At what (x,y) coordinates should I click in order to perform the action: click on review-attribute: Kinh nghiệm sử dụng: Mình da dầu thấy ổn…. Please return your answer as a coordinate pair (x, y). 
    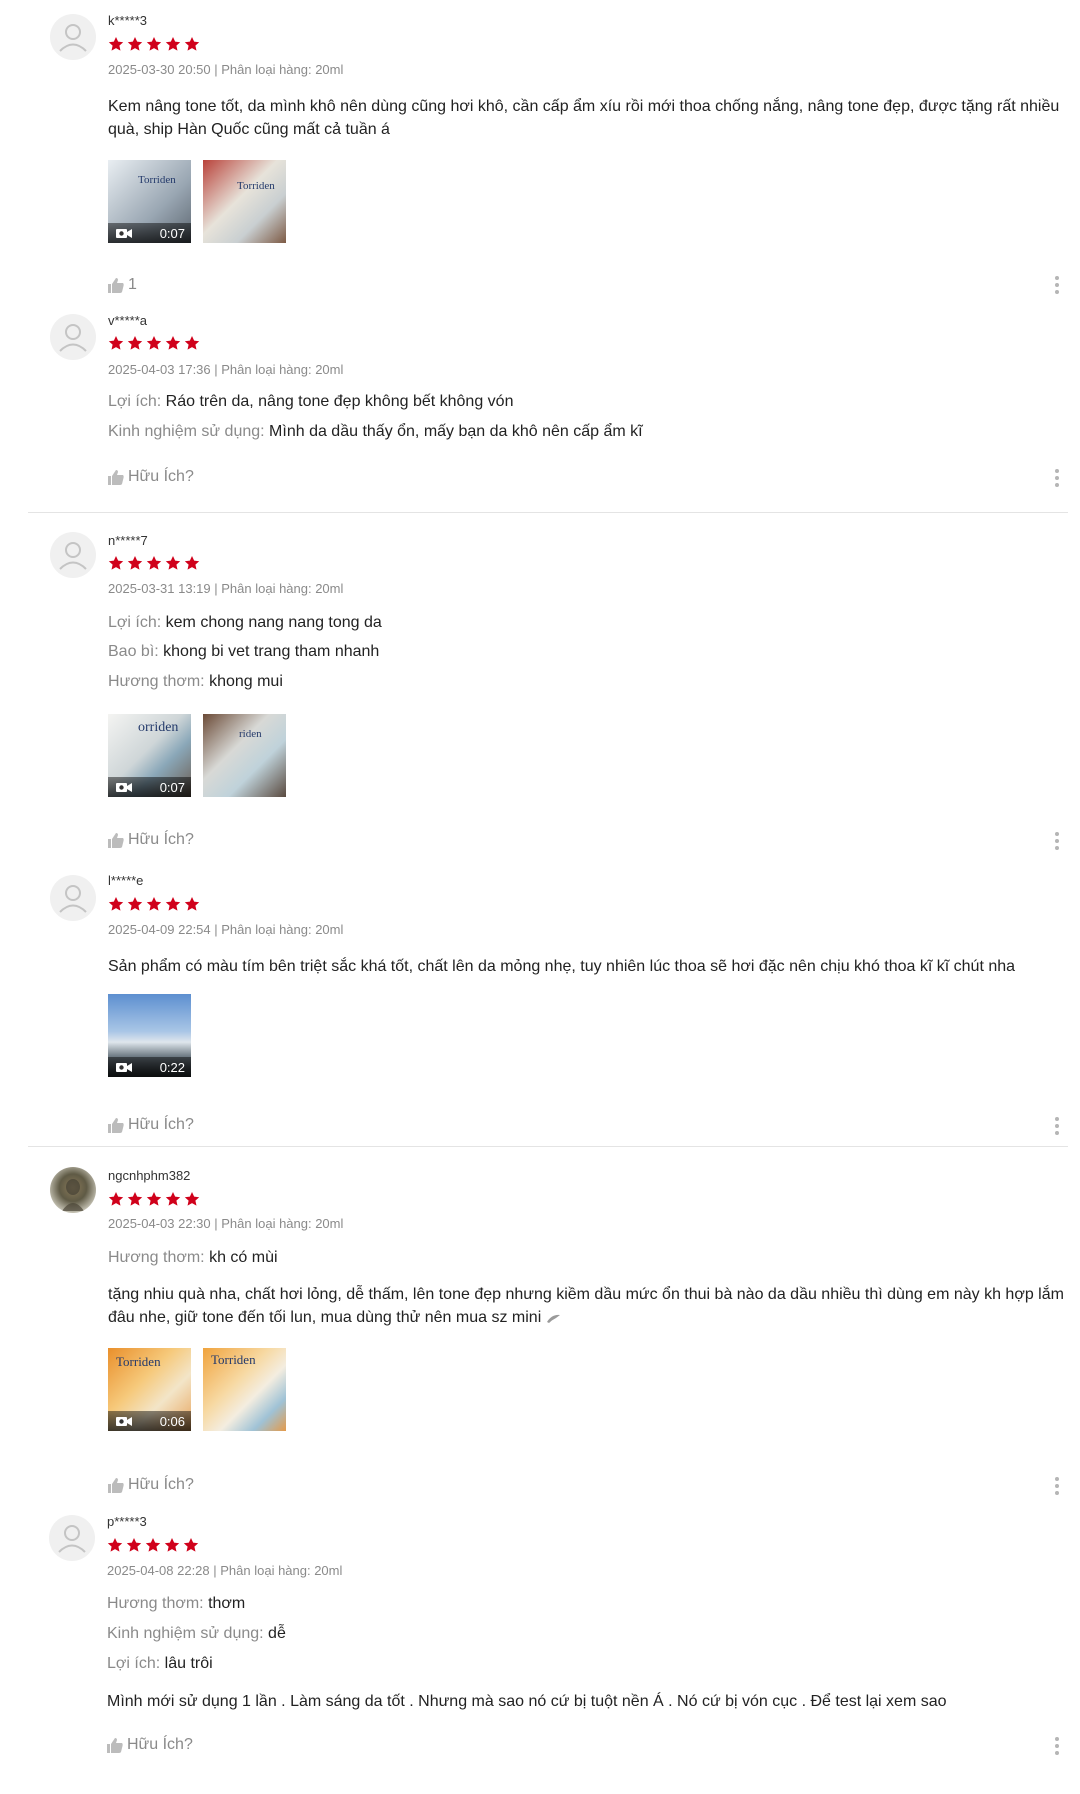
    Looking at the image, I should click on (375, 431).